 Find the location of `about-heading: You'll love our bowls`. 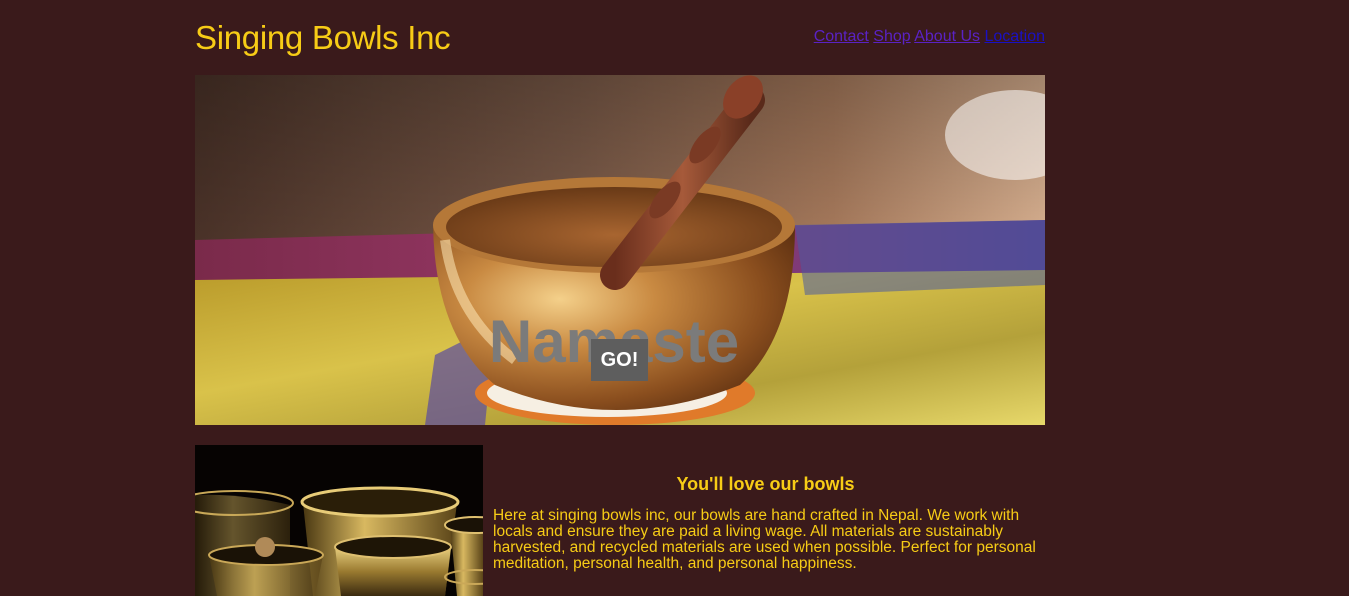

about-heading: You'll love our bowls is located at coordinates (765, 484).